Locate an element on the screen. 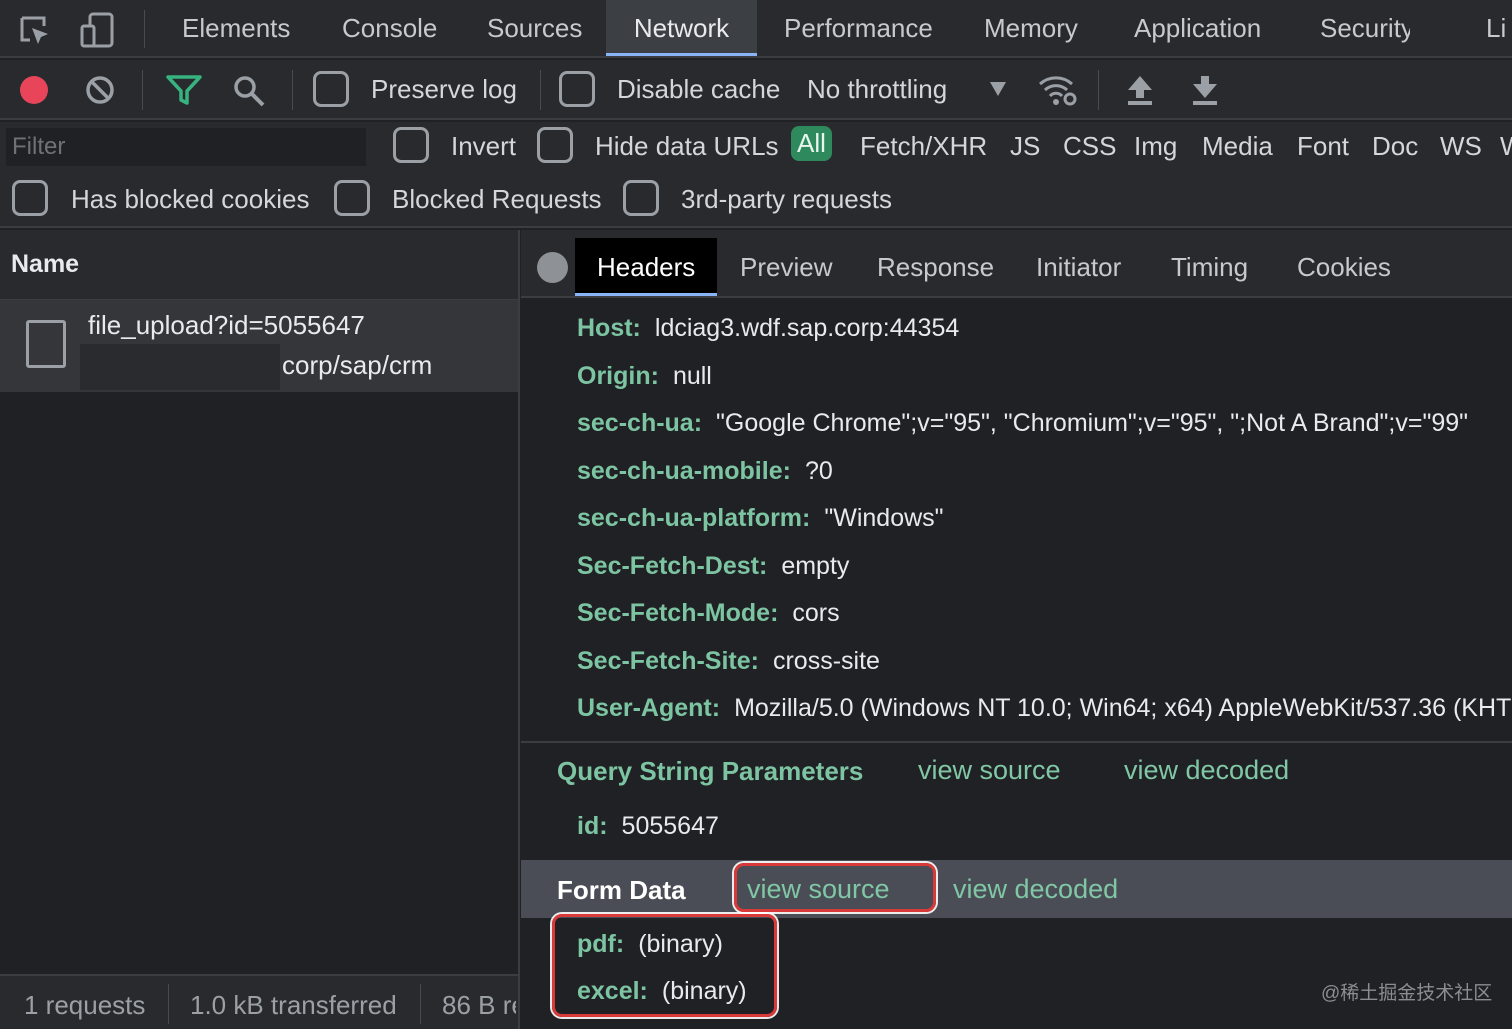 Image resolution: width=1512 pixels, height=1029 pixels. tab-security: Security is located at coordinates (1365, 28).